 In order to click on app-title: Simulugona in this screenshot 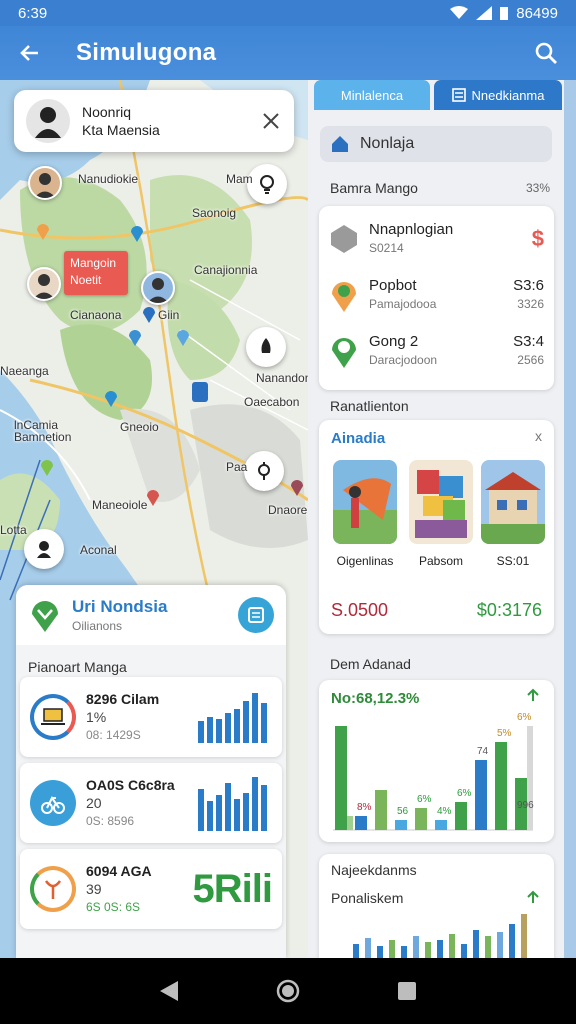, I will do `click(146, 52)`.